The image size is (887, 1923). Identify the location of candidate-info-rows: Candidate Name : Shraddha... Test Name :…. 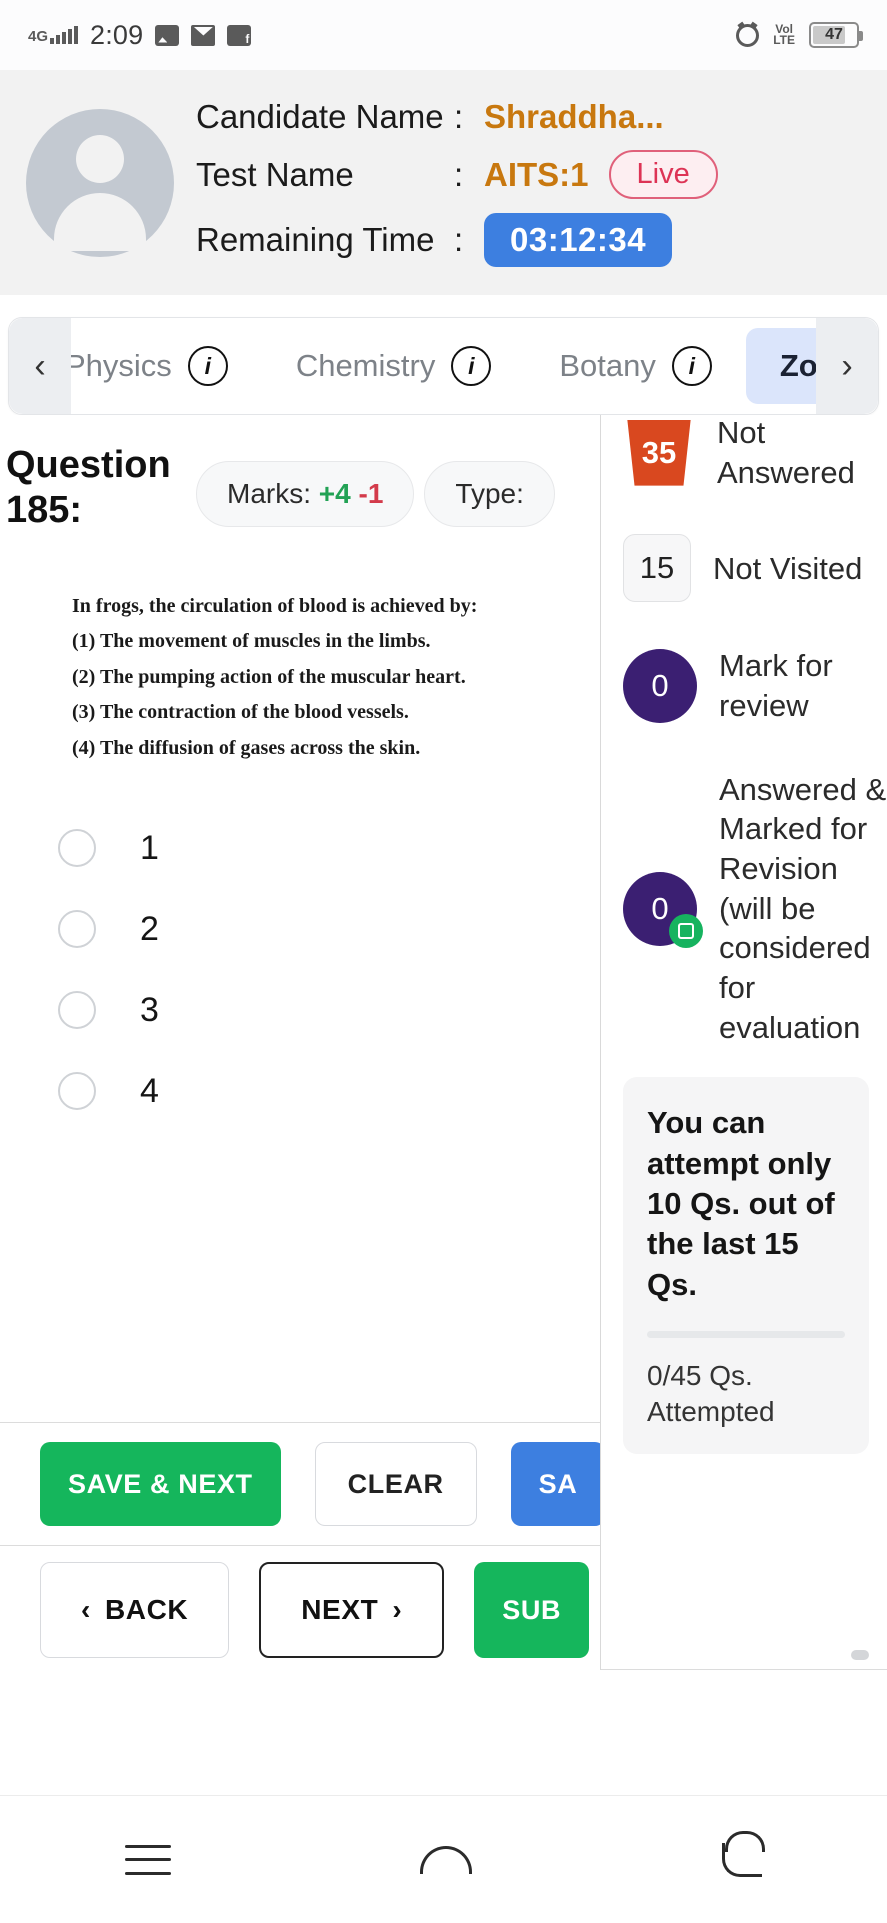
(541, 182).